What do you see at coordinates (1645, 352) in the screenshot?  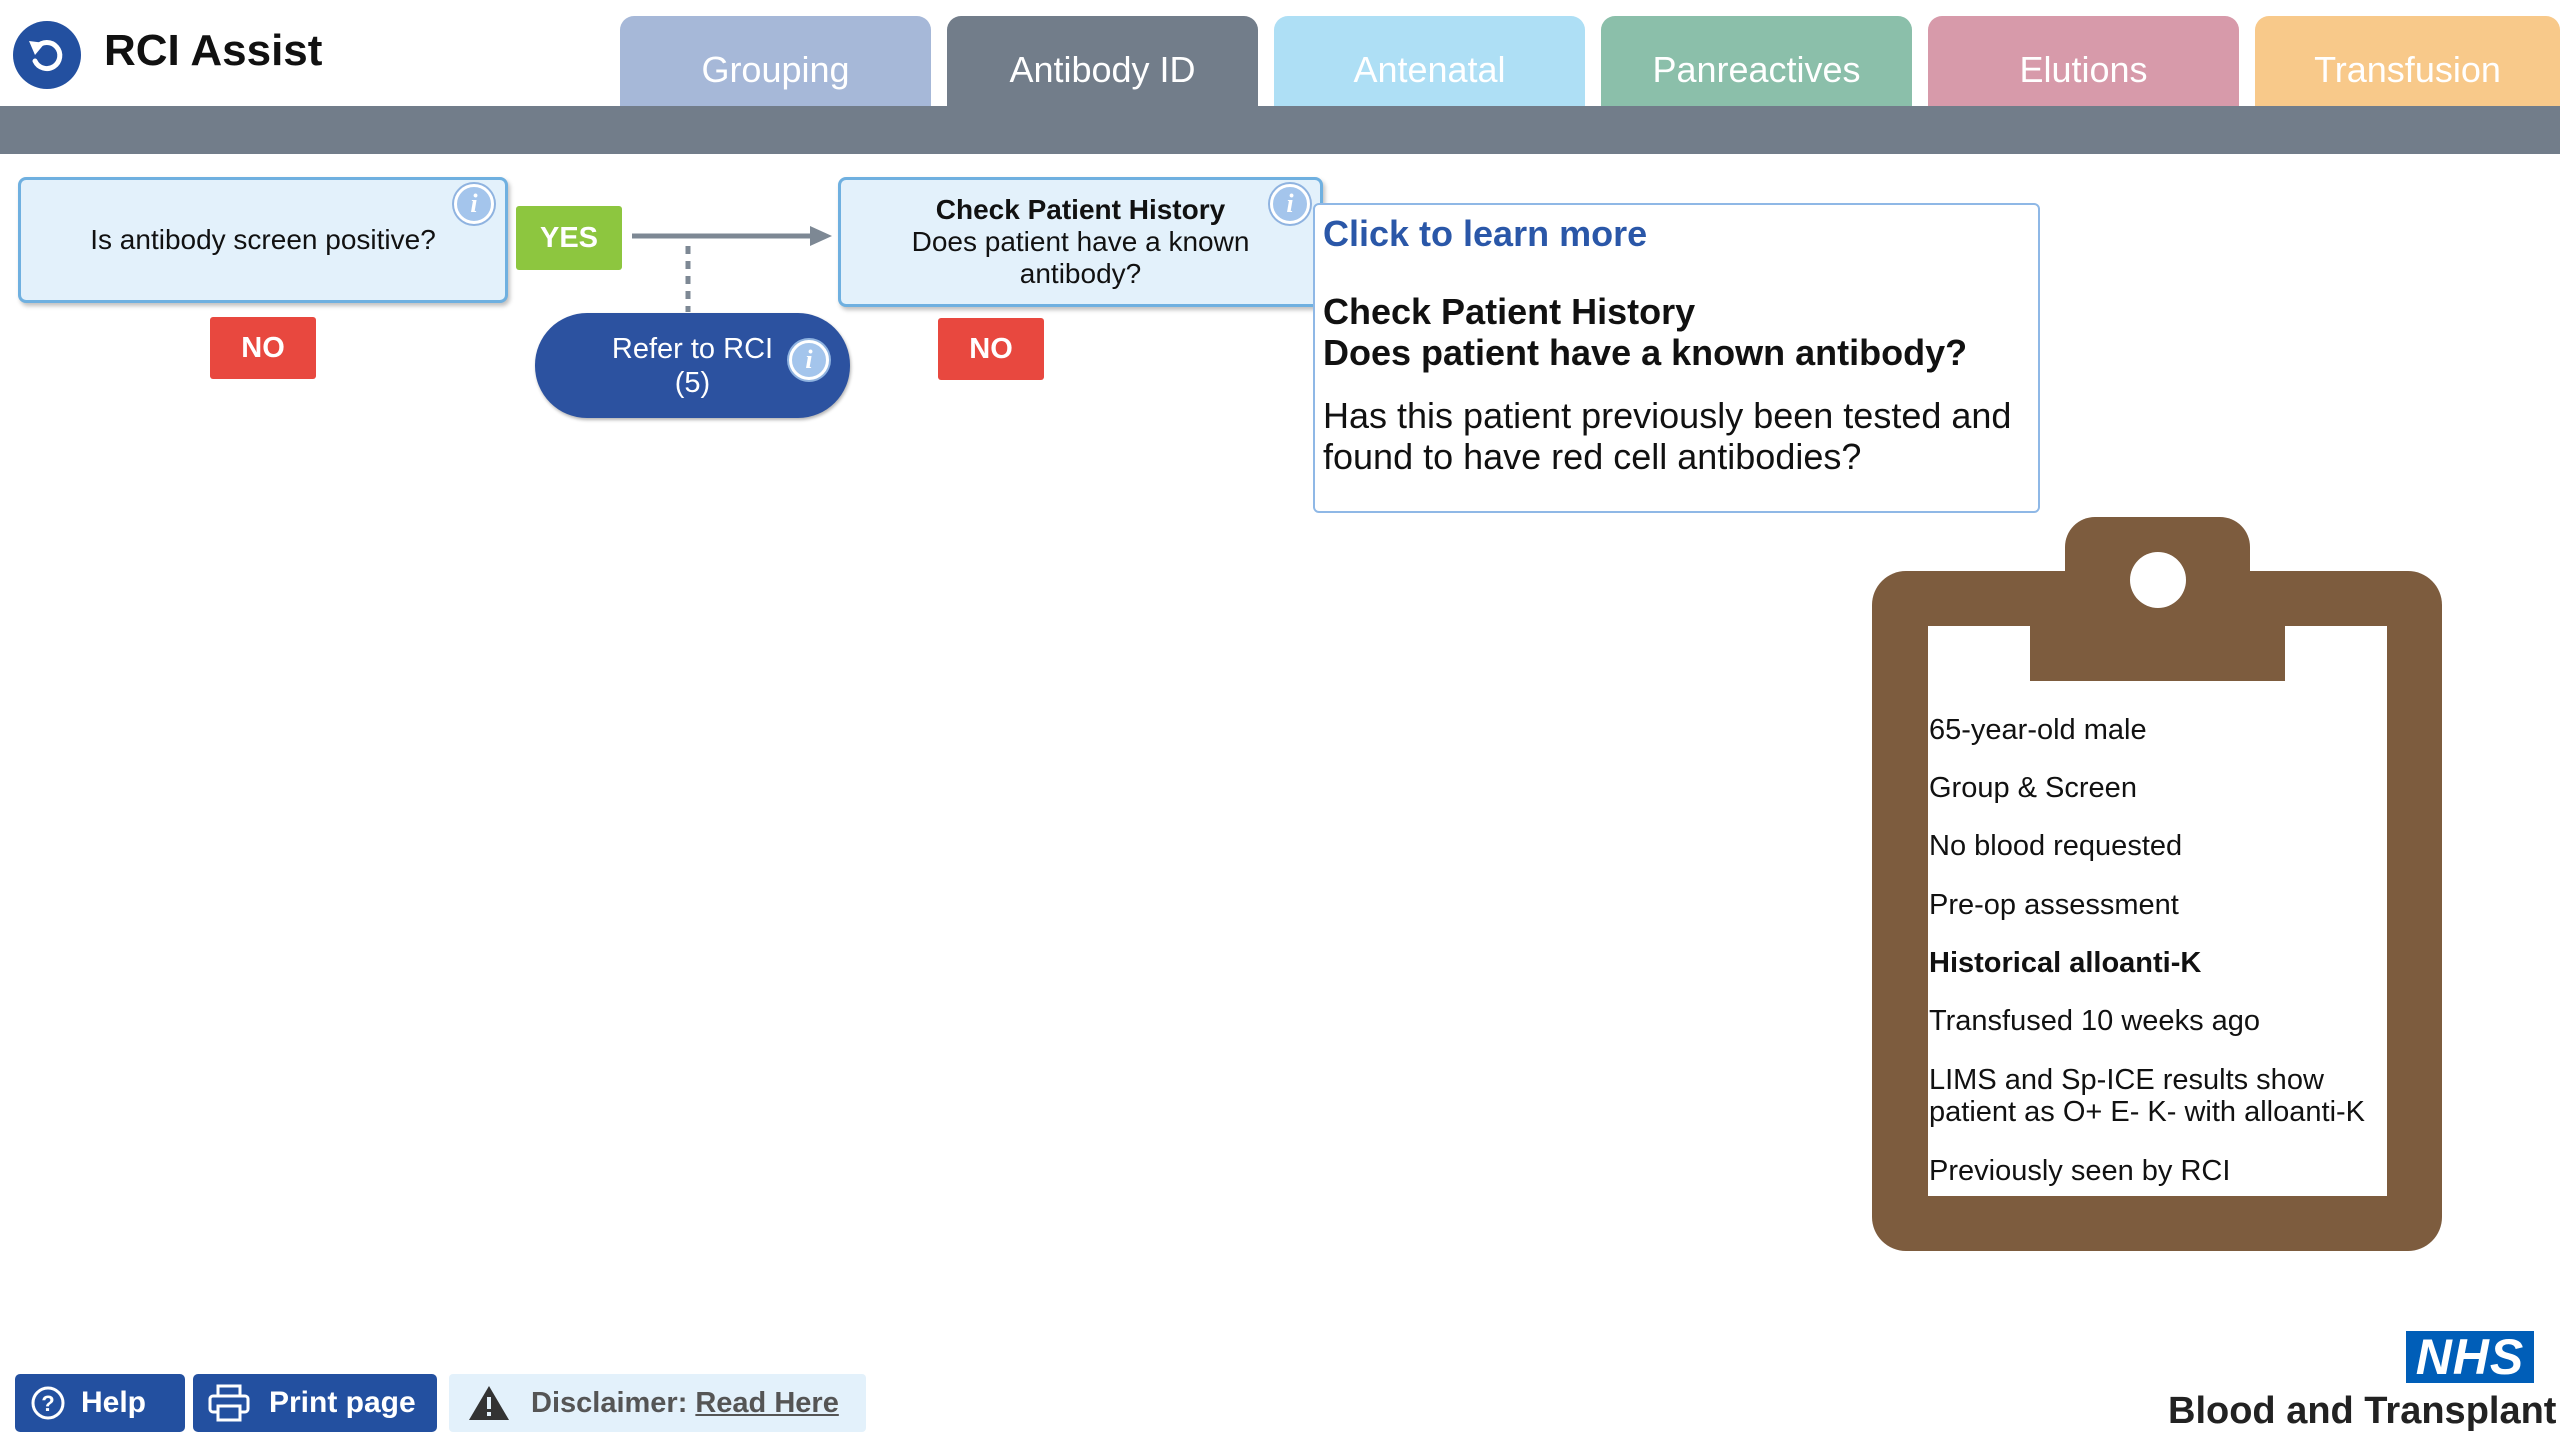 I see `tooltip-heading-2: Does patient have a known antibody?` at bounding box center [1645, 352].